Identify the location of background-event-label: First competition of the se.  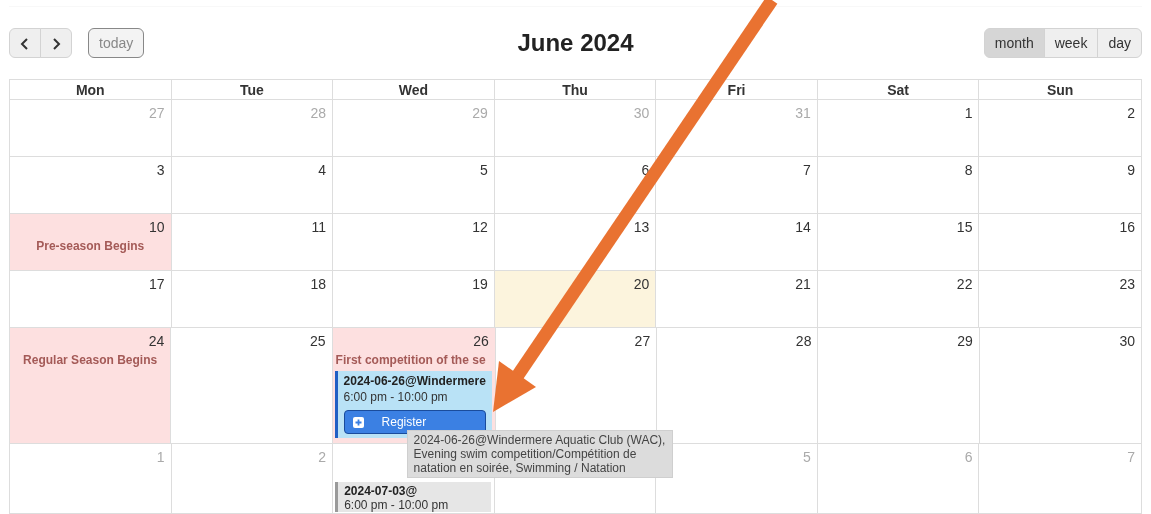
(410, 360).